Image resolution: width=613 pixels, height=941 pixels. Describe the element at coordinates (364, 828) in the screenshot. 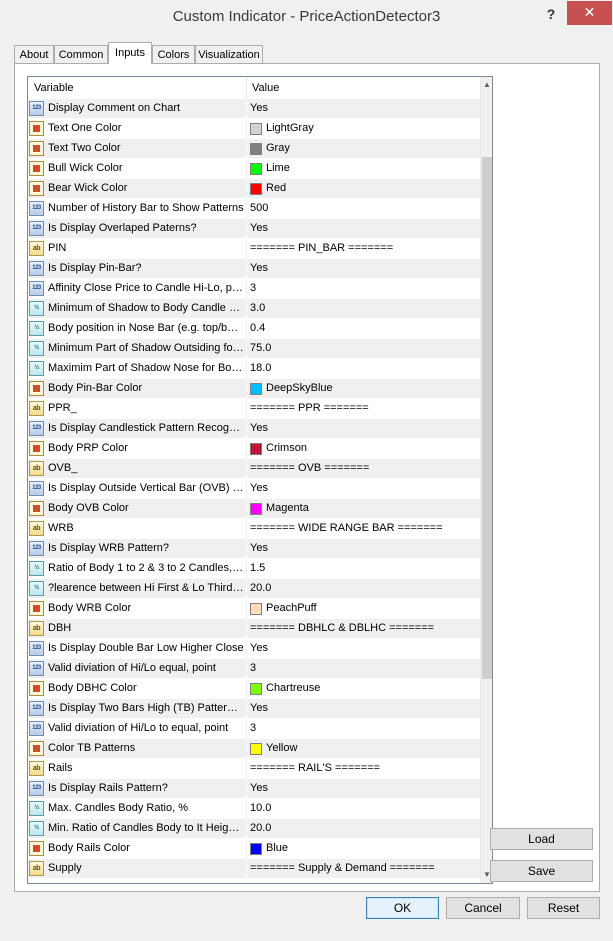

I see `input-value: 20.0` at that location.